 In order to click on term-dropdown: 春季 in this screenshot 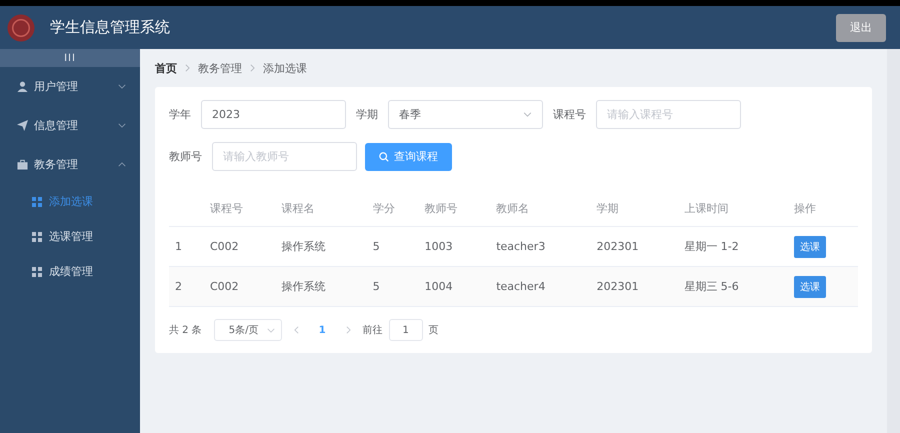, I will do `click(465, 114)`.